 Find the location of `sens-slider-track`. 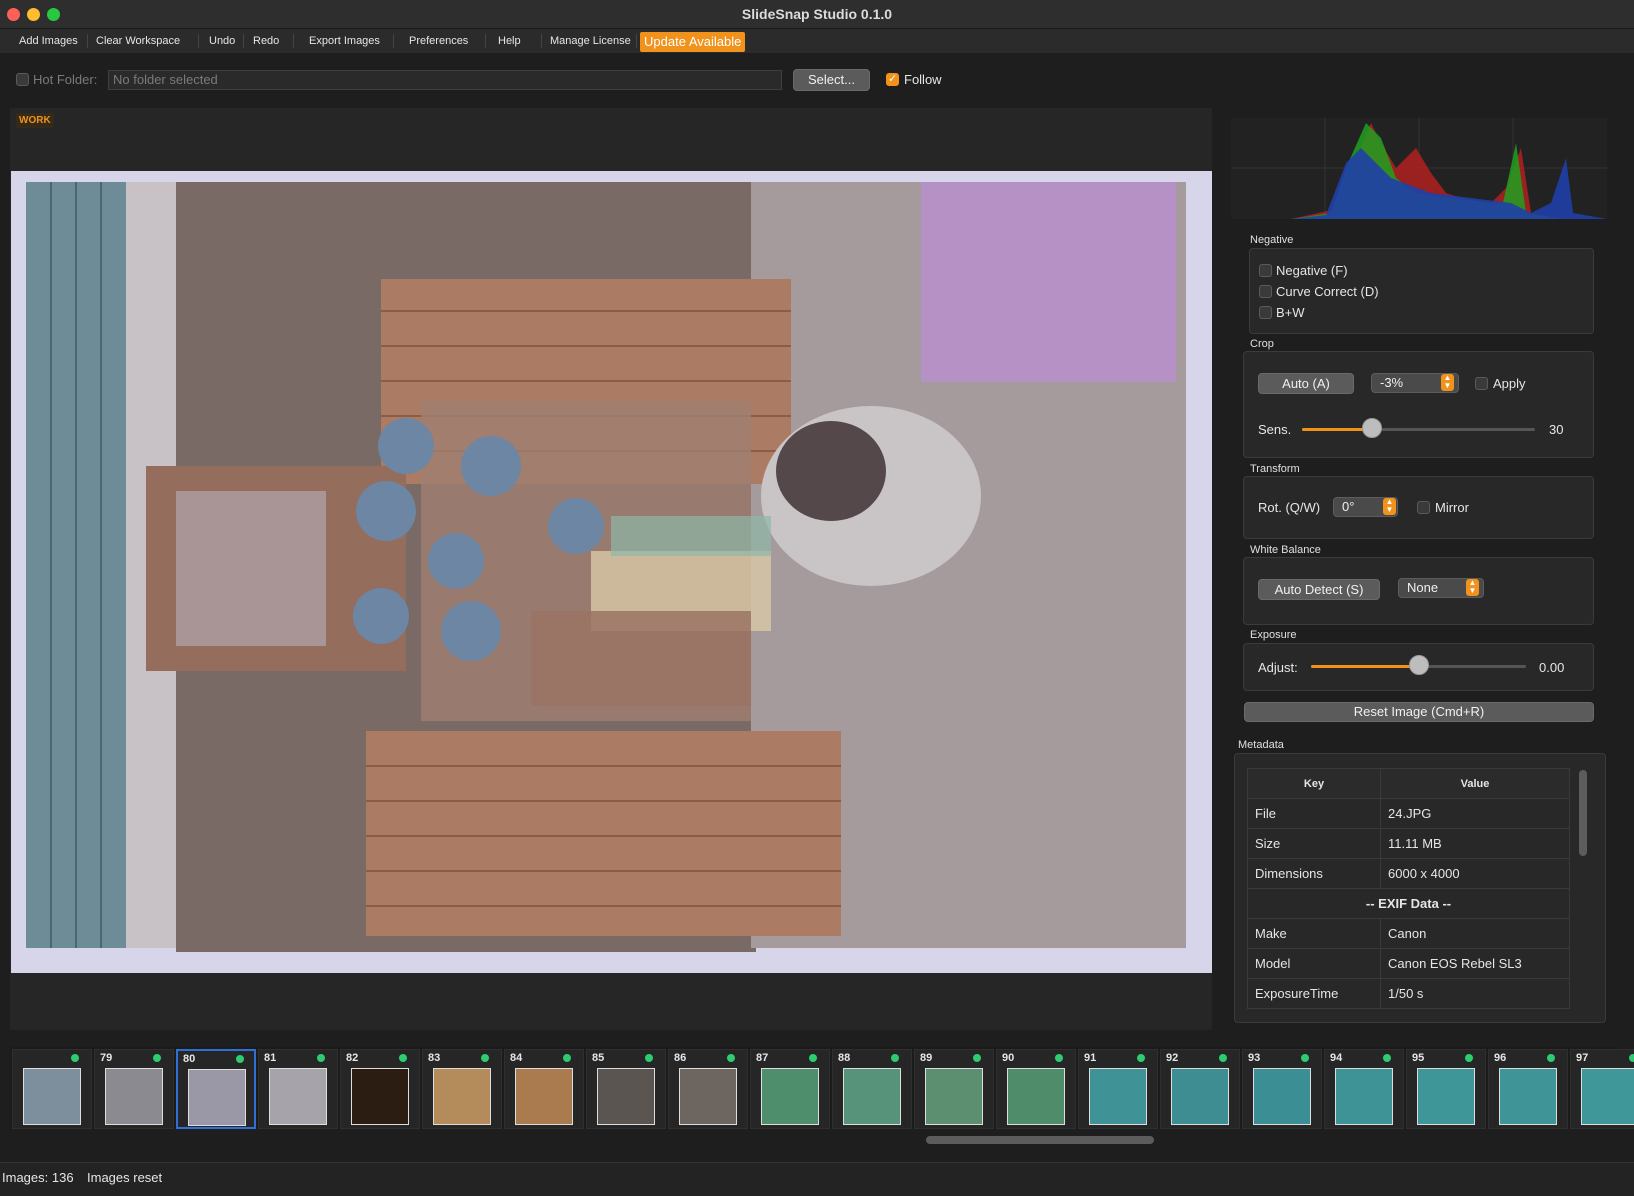

sens-slider-track is located at coordinates (1418, 429).